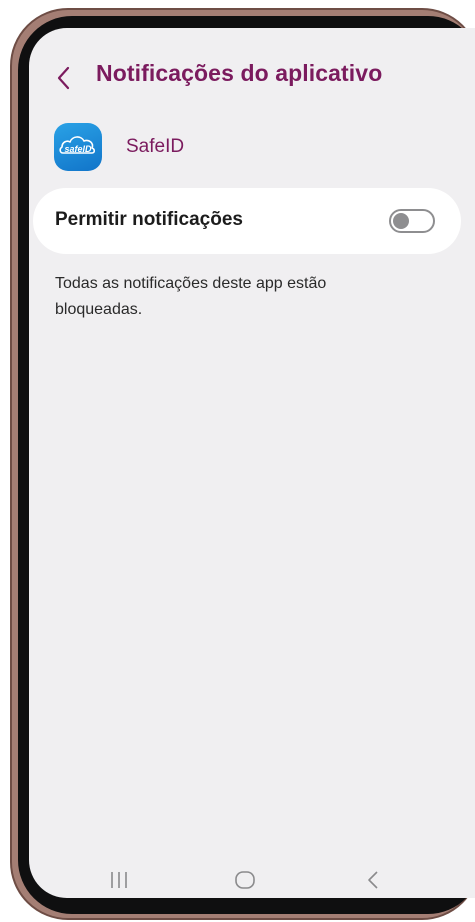  I want to click on cloud-logo-icon: safeID, so click(77, 145).